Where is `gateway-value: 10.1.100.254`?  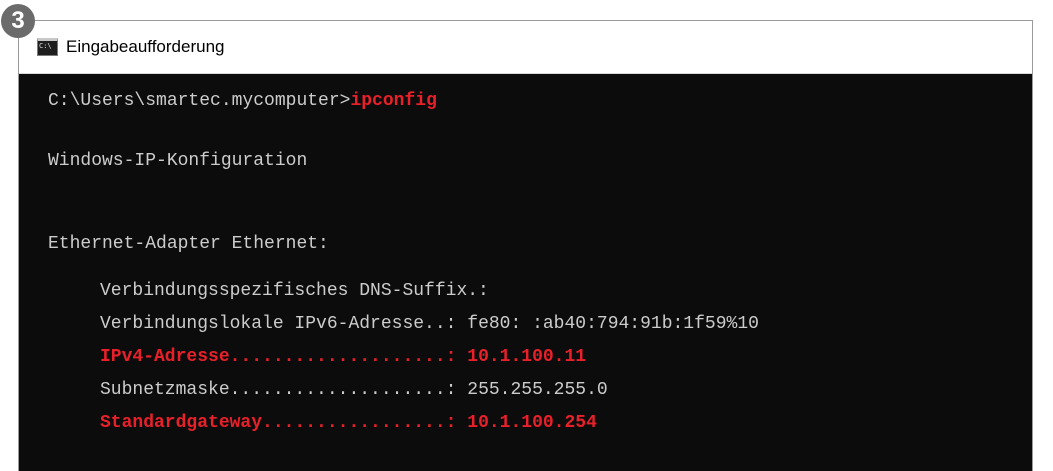 gateway-value: 10.1.100.254 is located at coordinates (526, 423).